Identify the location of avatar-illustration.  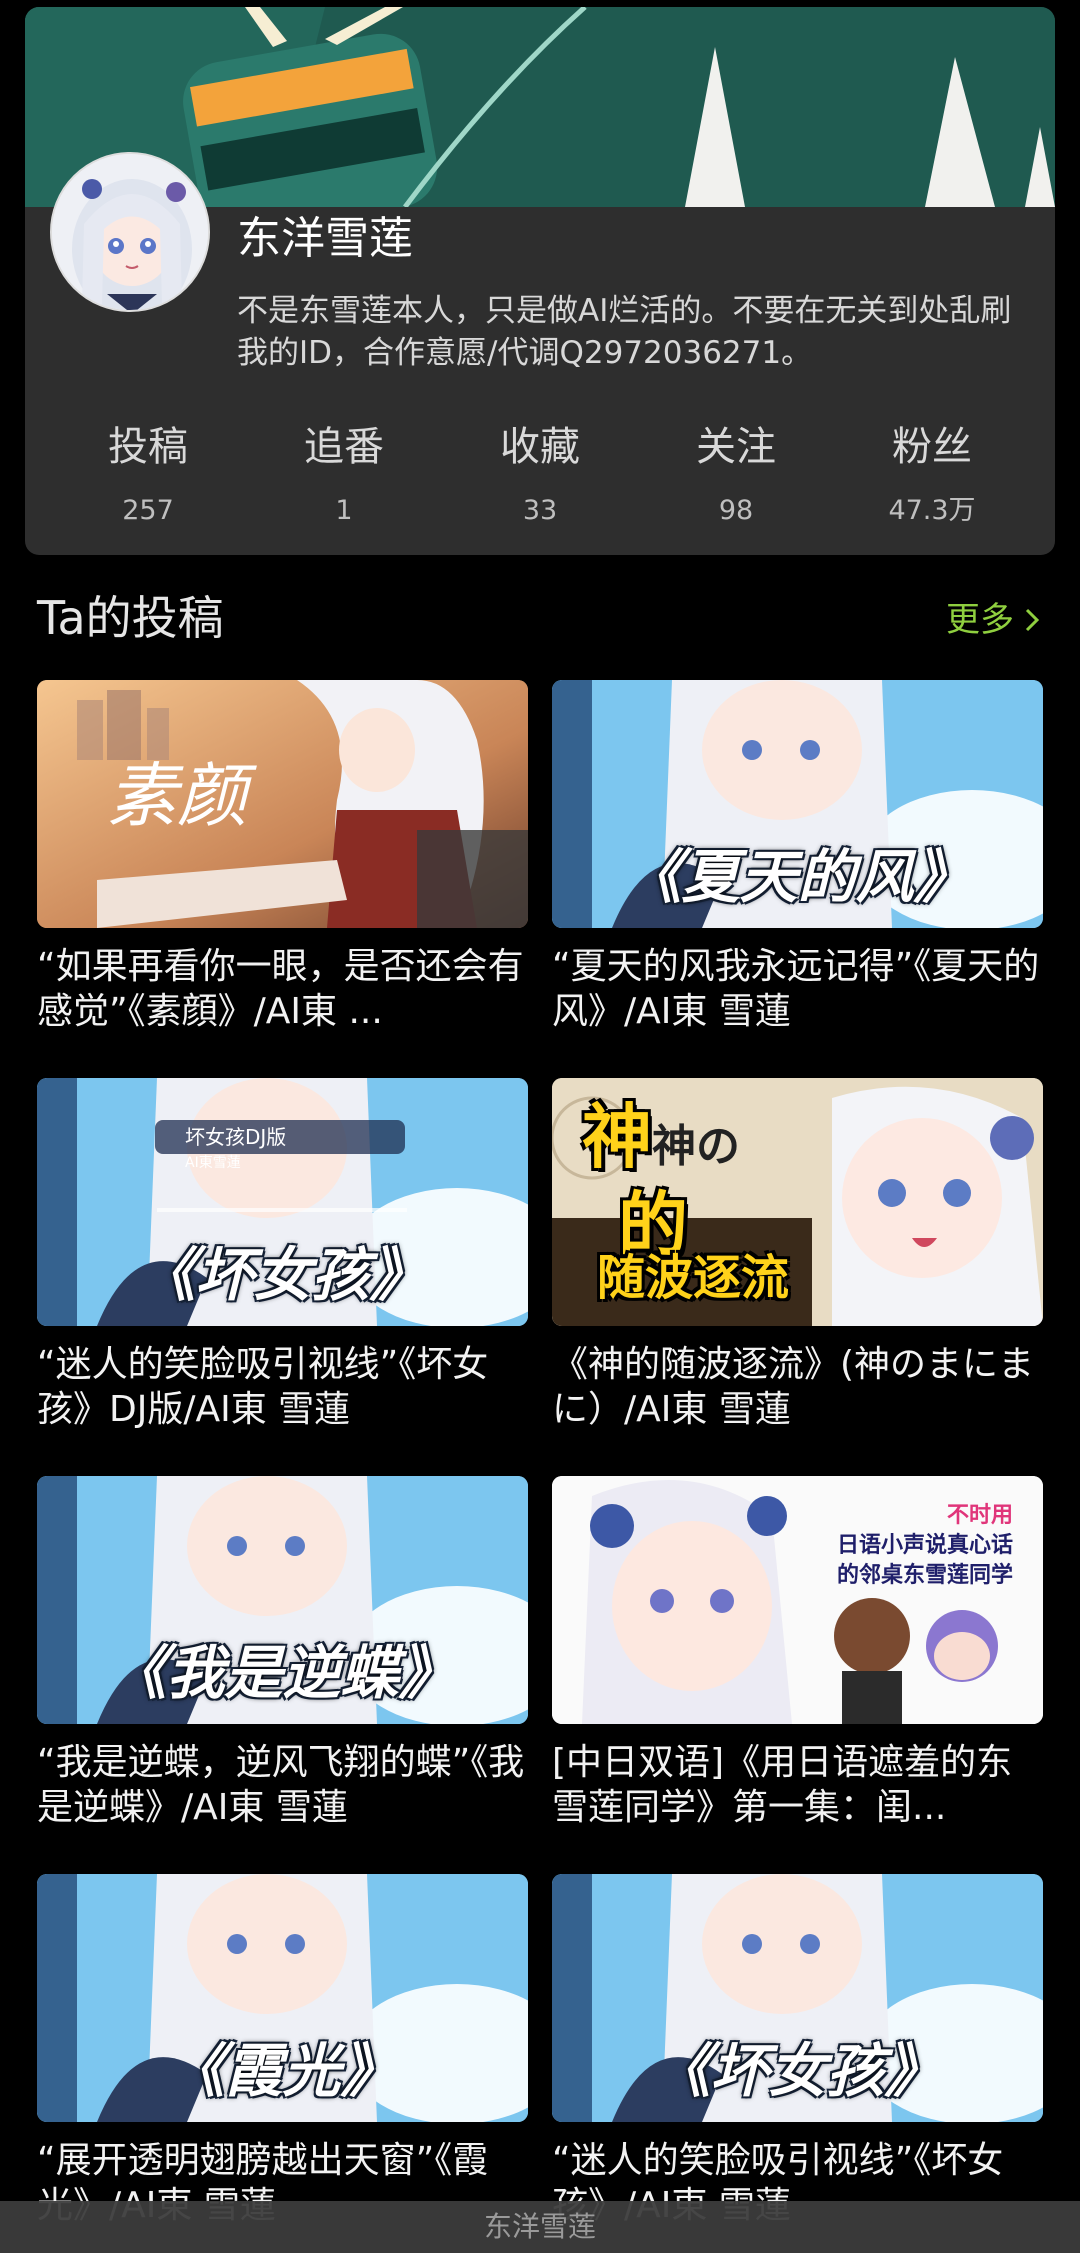
(130, 232).